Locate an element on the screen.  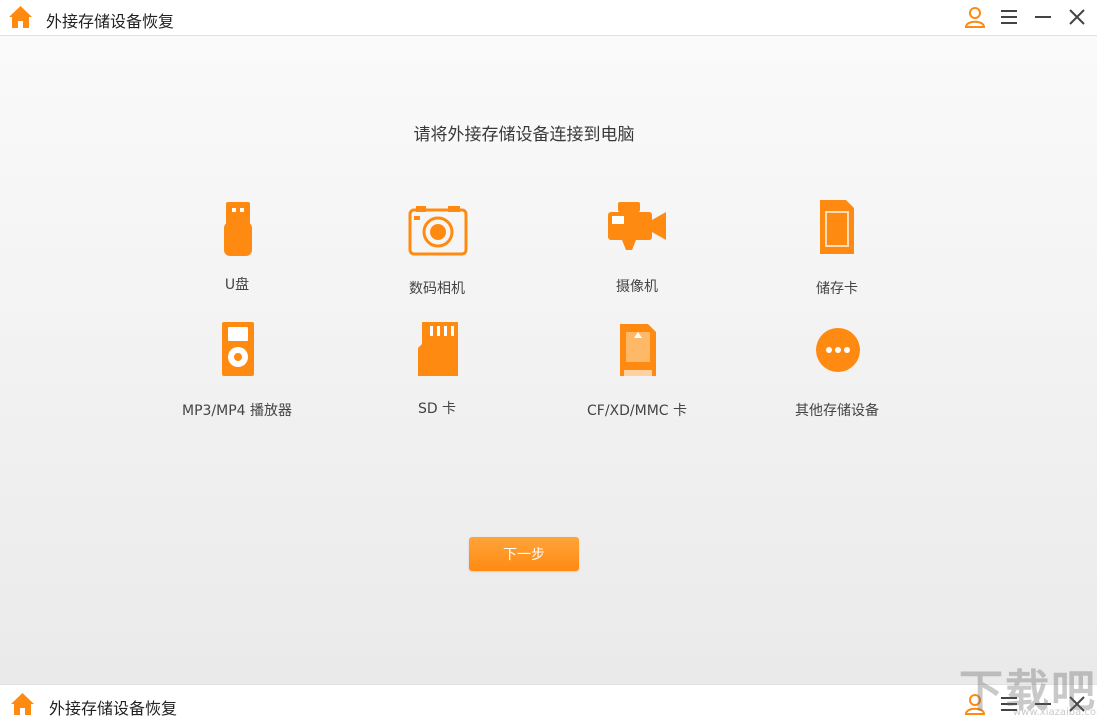
video-camera-icon is located at coordinates (637, 231).